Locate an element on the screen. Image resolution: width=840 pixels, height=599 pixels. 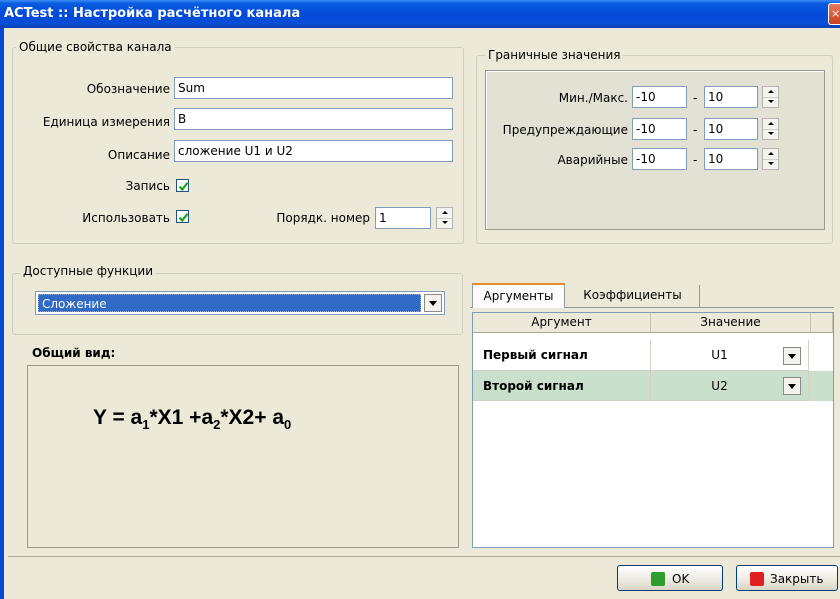
formula-text: Y = a1*X1 +a2*X2+ a0 is located at coordinates (192, 419).